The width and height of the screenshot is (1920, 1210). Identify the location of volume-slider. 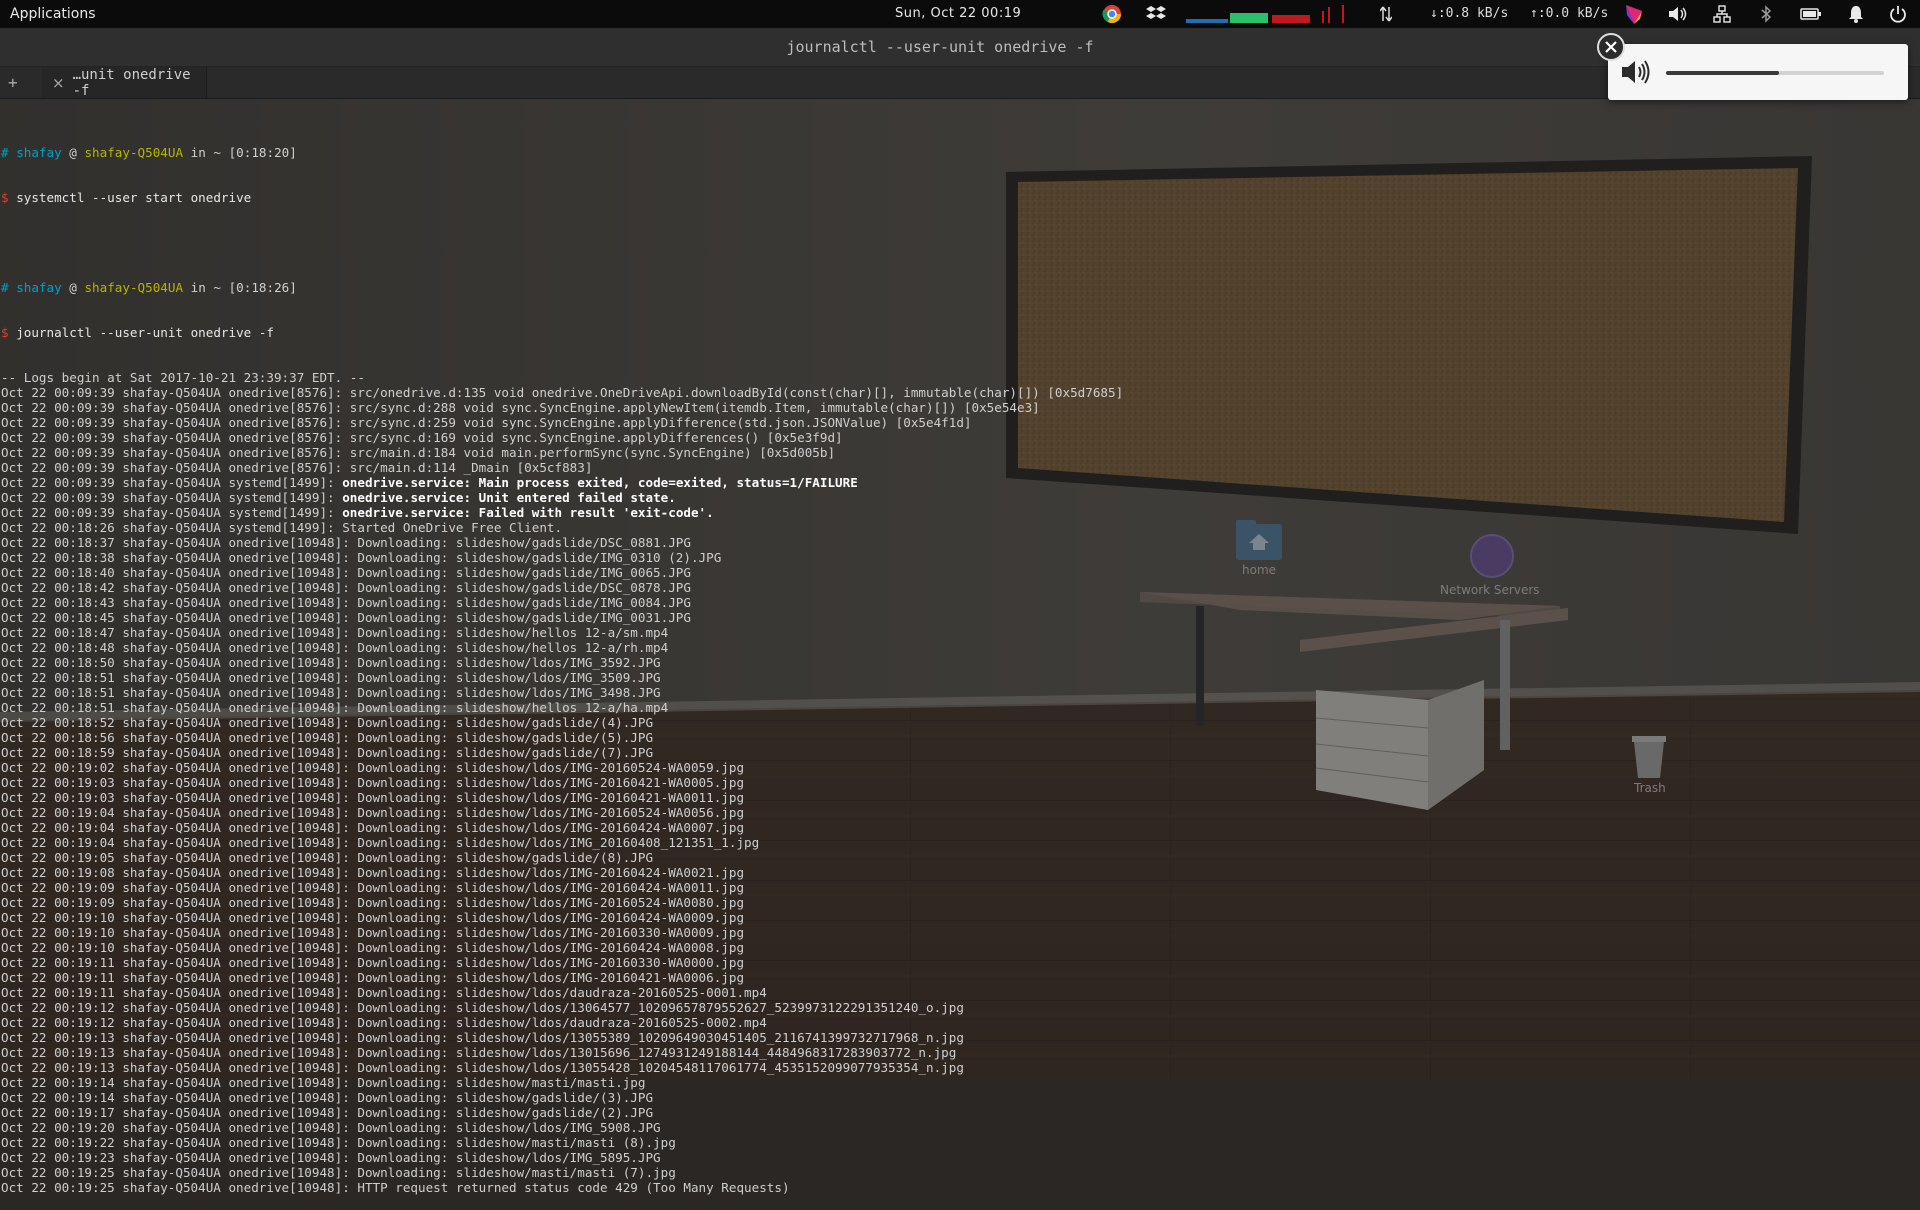
(1775, 73).